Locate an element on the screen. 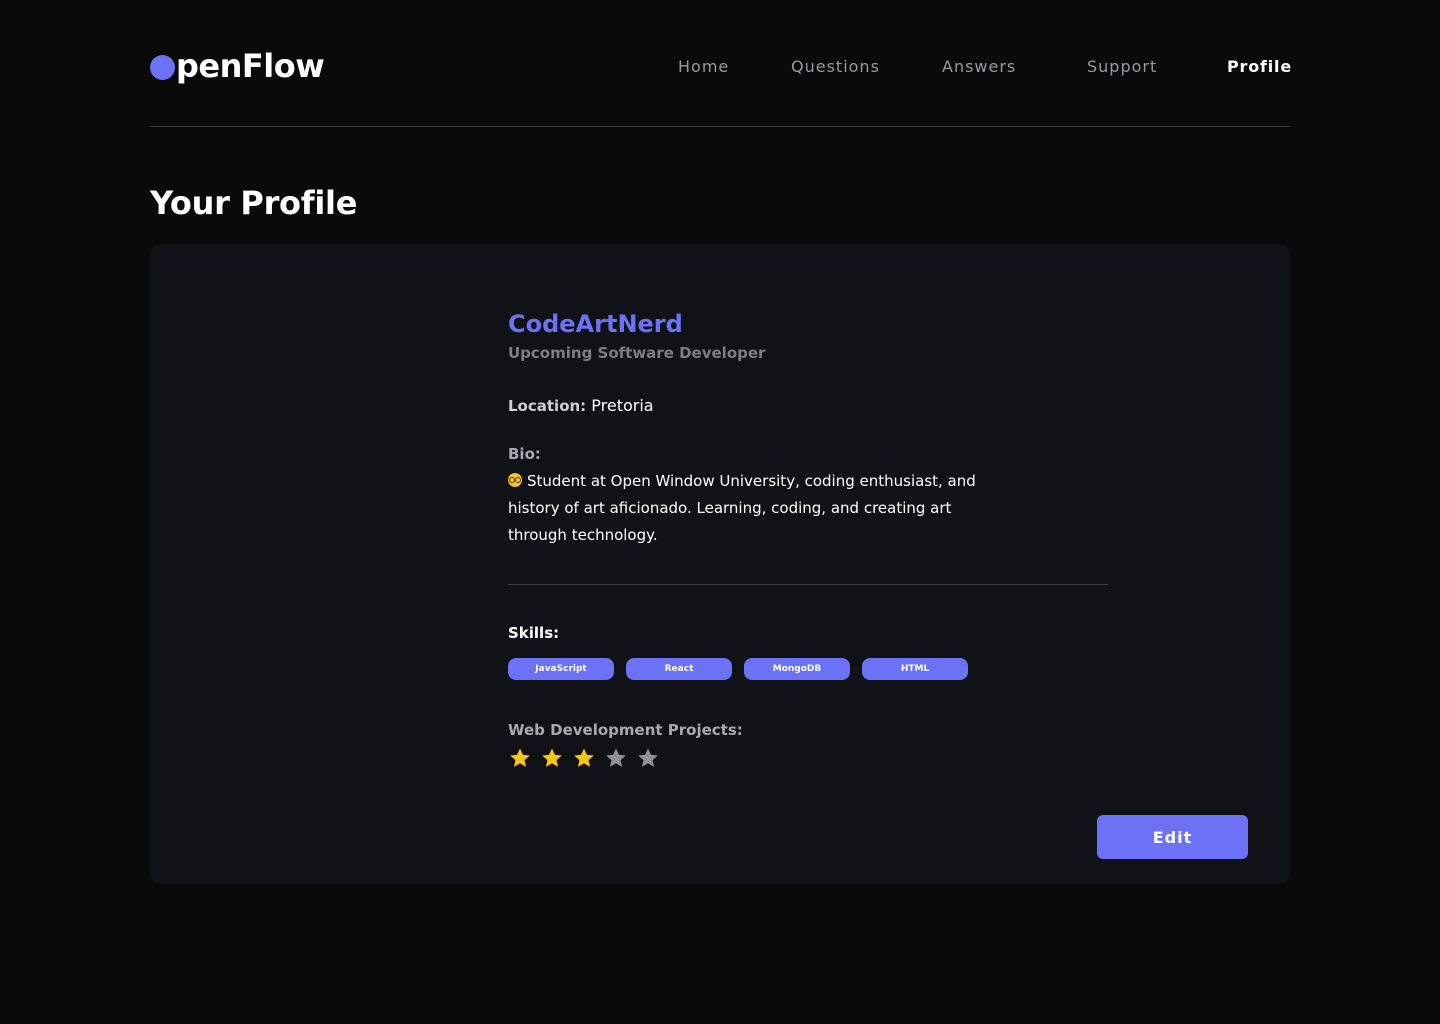 This screenshot has height=1024, width=1440. logo: penFlow is located at coordinates (237, 66).